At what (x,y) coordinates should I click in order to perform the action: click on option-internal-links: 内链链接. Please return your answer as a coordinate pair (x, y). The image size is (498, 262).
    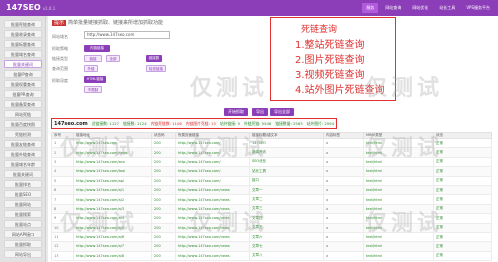
    Looking at the image, I should click on (97, 48).